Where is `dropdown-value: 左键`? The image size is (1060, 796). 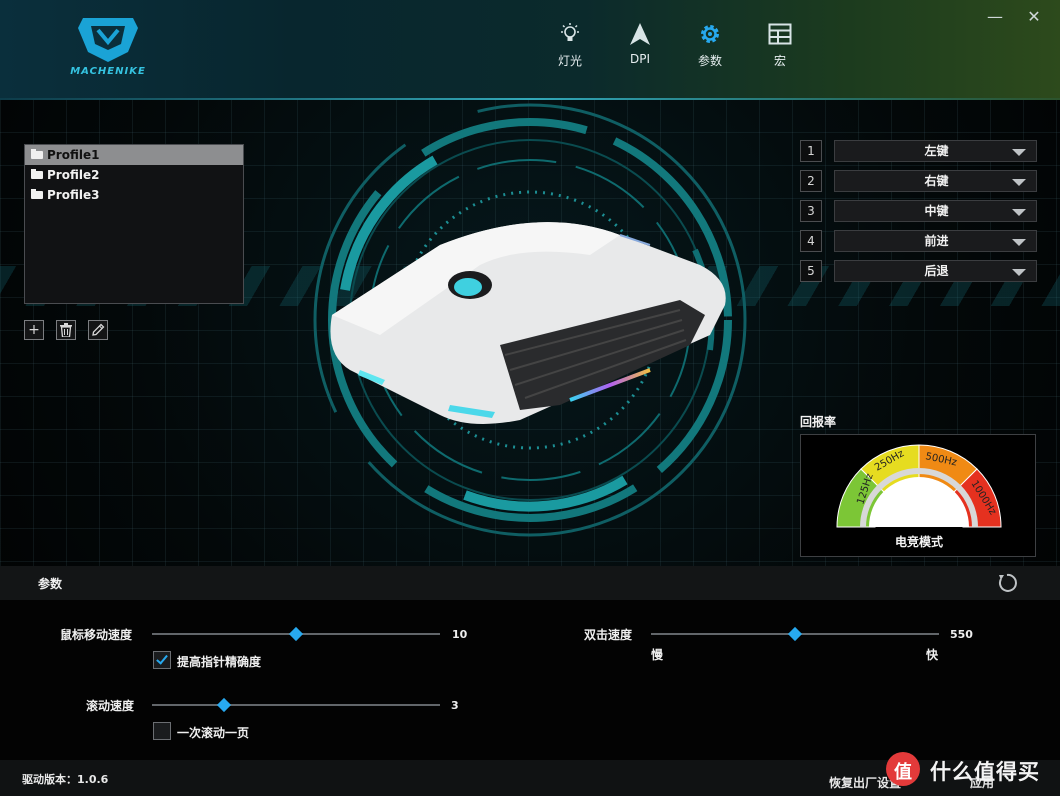 dropdown-value: 左键 is located at coordinates (936, 151).